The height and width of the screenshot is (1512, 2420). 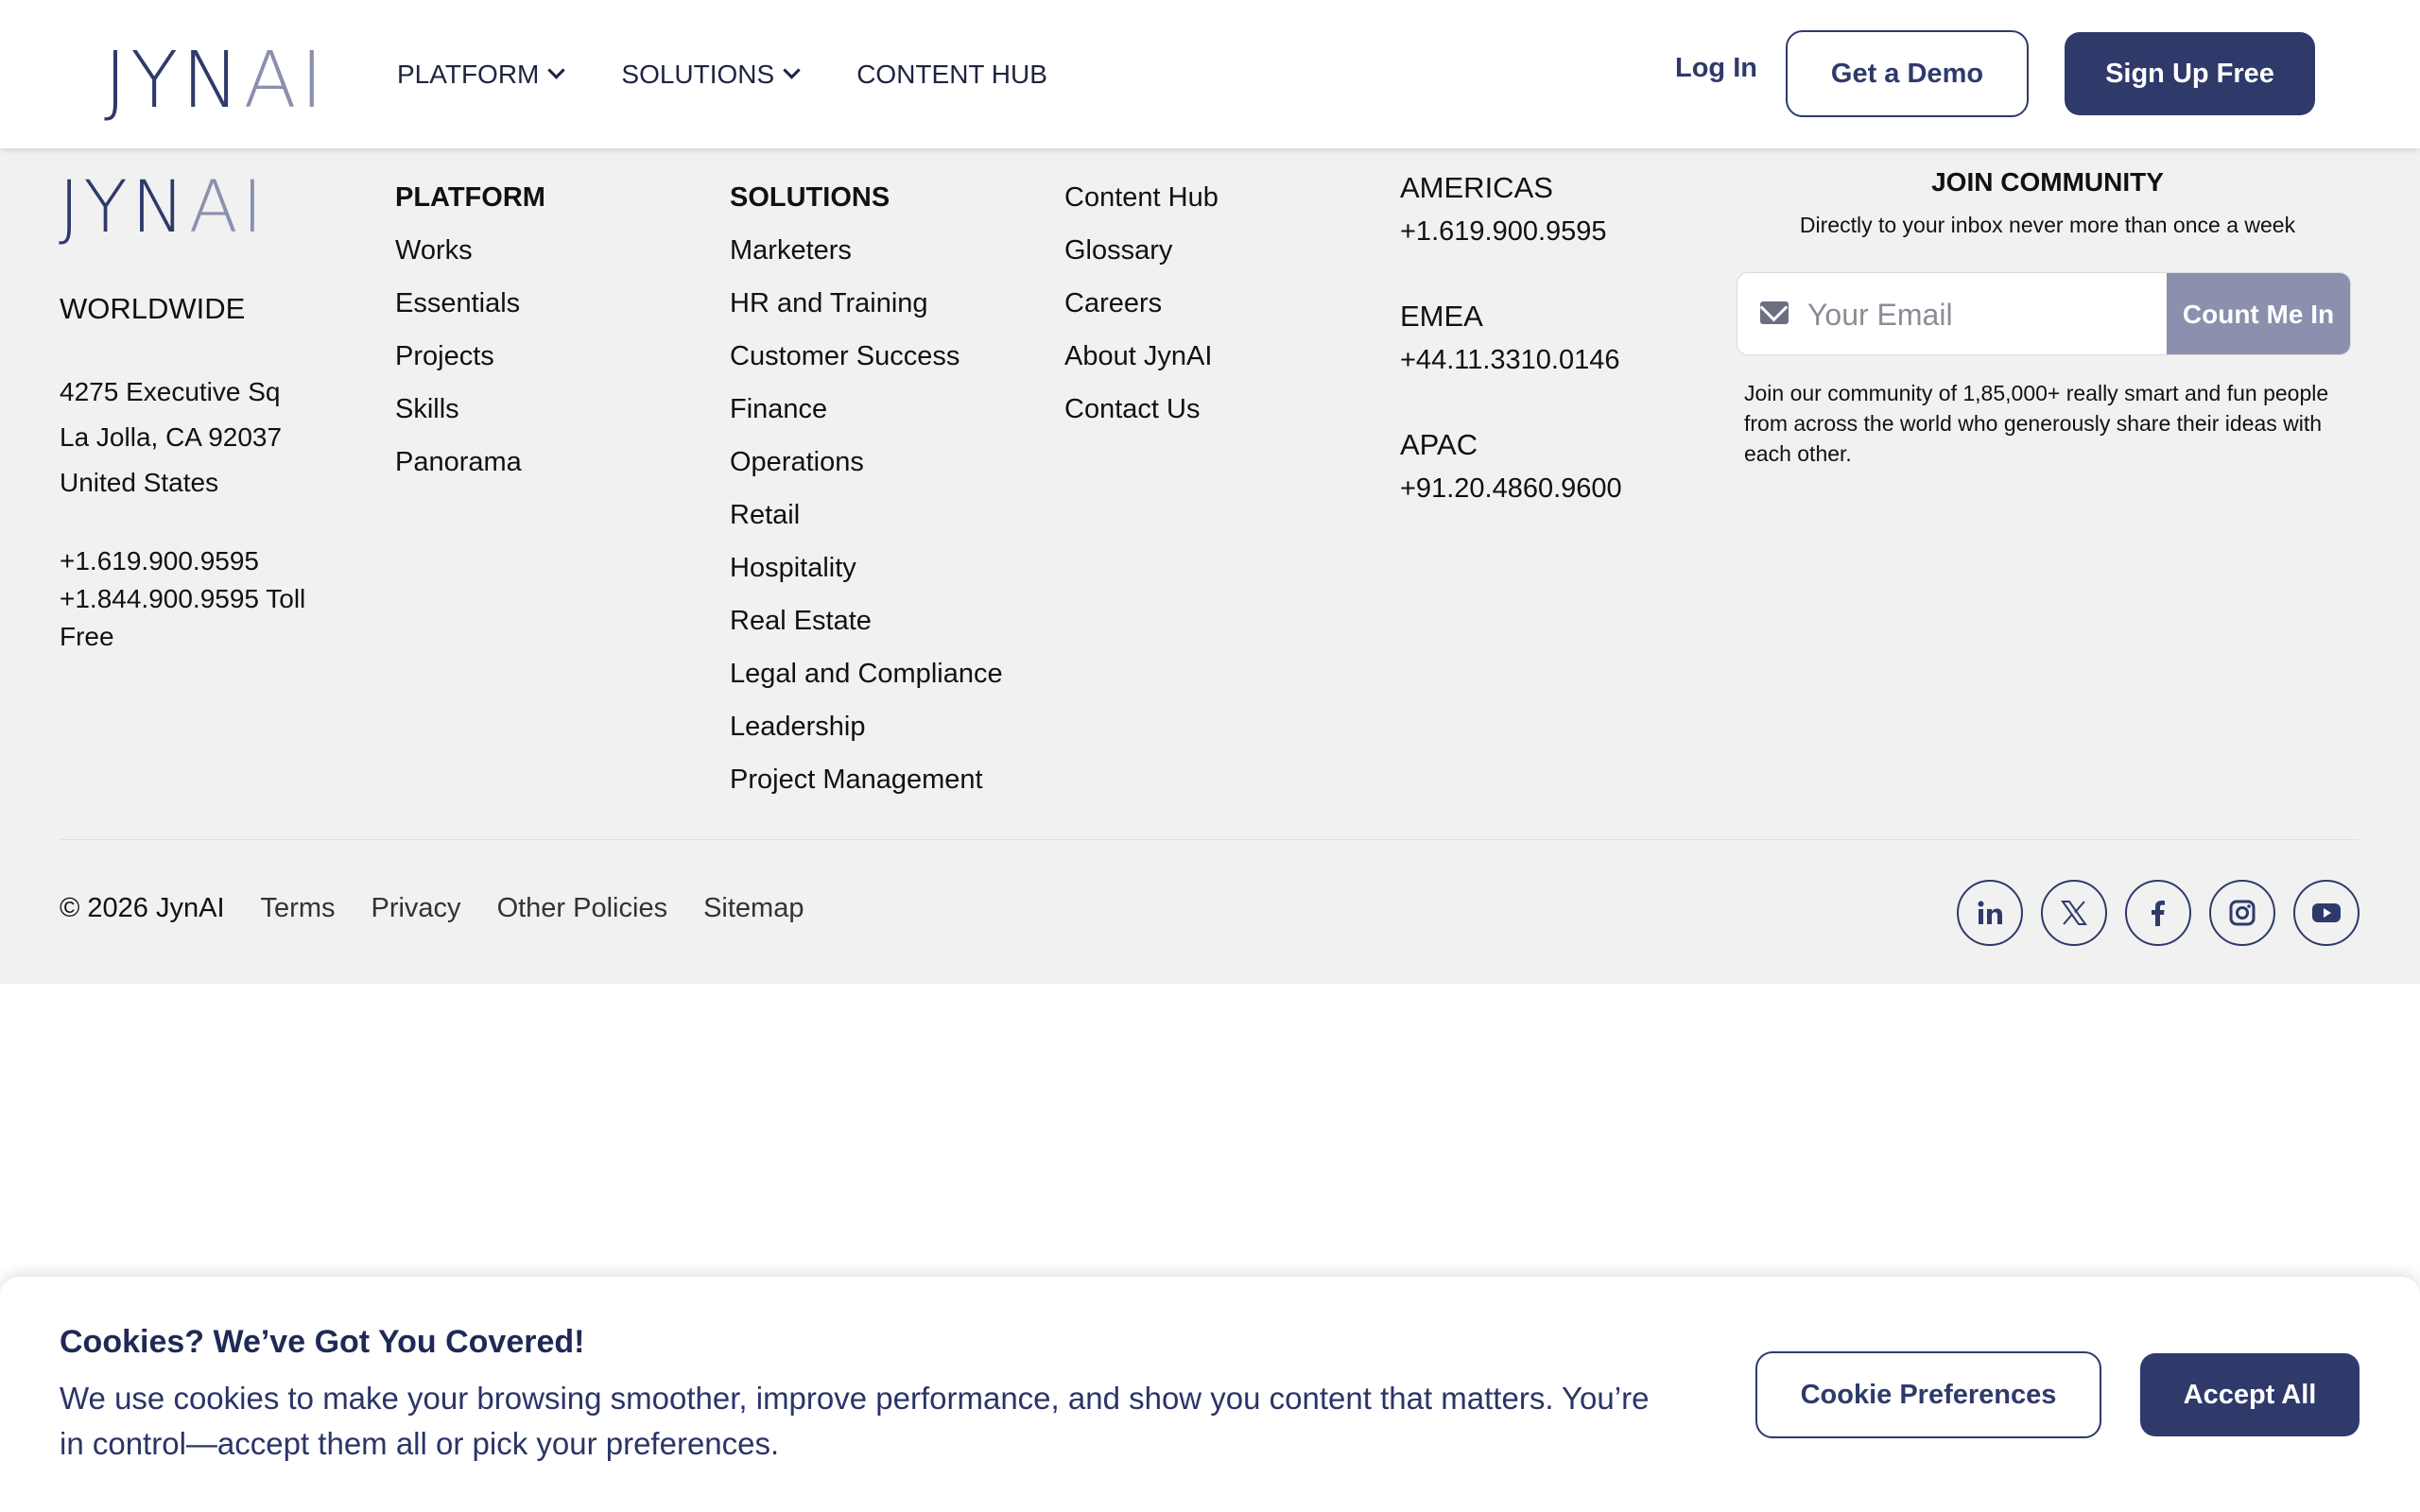 I want to click on address-line: 4275 Executive Sq, so click(x=170, y=391).